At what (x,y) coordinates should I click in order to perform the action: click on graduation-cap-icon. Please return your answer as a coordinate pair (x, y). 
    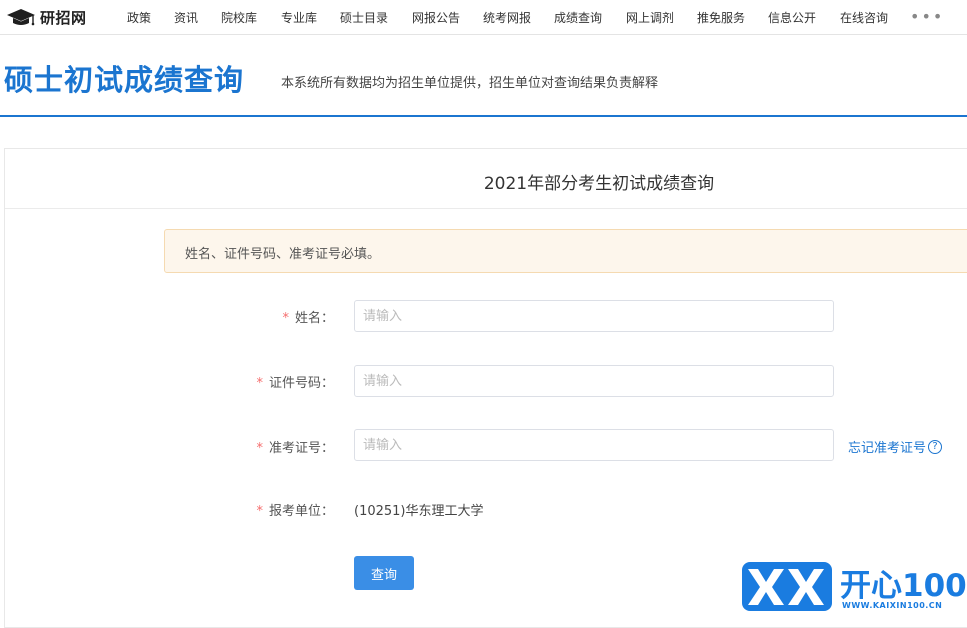
    Looking at the image, I should click on (21, 17).